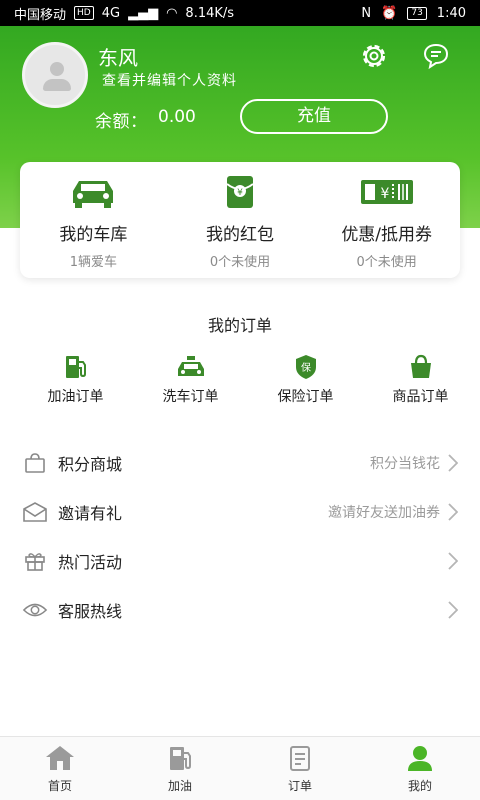 Image resolution: width=480 pixels, height=800 pixels. What do you see at coordinates (93, 235) in the screenshot?
I see `wallet-item-title: 我的车库` at bounding box center [93, 235].